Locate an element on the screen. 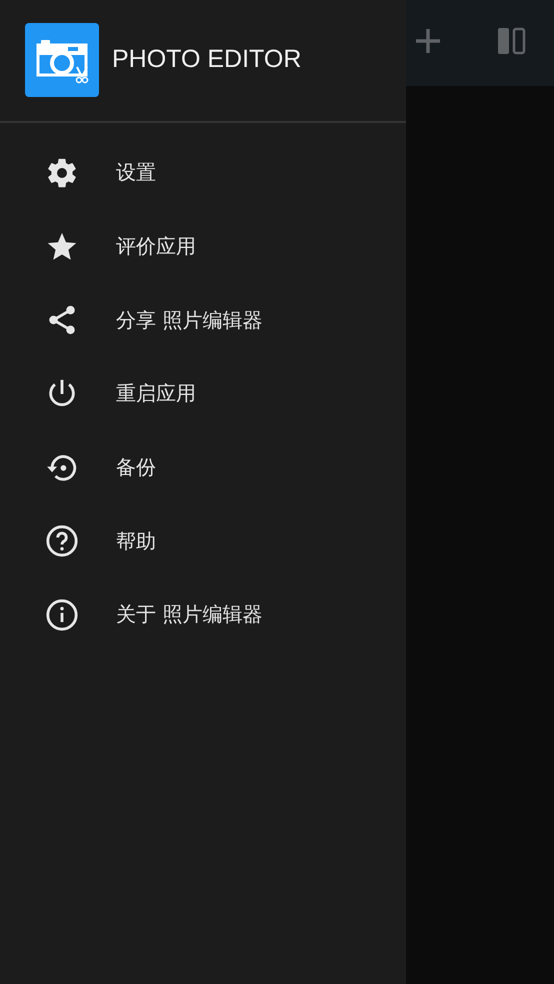 The width and height of the screenshot is (554, 984). menu-item: 帮助 is located at coordinates (203, 541).